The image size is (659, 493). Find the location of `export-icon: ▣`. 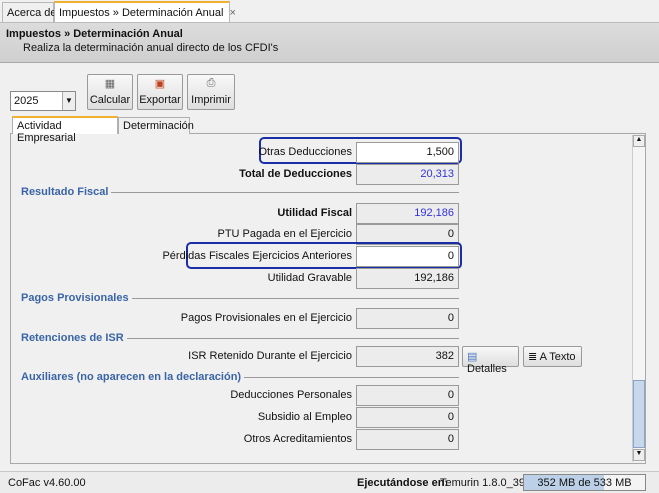

export-icon: ▣ is located at coordinates (160, 84).